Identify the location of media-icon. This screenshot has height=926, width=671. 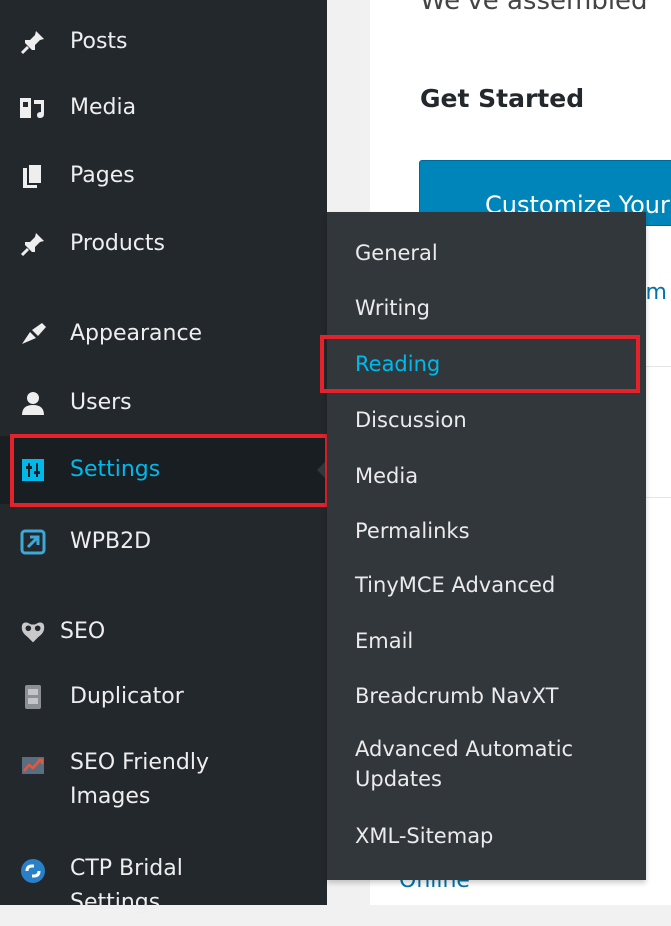
(33, 108).